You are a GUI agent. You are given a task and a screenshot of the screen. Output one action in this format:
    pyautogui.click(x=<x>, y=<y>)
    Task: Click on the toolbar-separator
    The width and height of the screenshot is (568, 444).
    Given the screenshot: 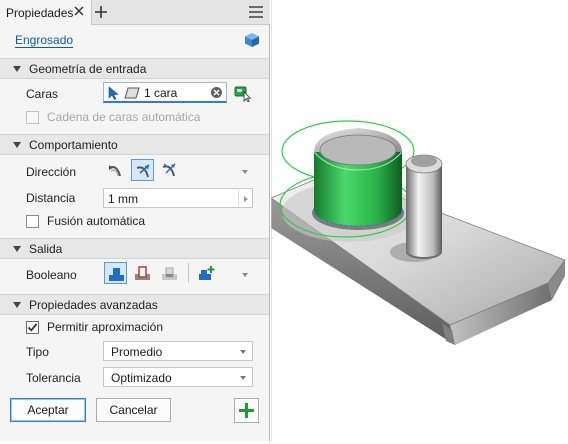 What is the action you would take?
    pyautogui.click(x=188, y=273)
    